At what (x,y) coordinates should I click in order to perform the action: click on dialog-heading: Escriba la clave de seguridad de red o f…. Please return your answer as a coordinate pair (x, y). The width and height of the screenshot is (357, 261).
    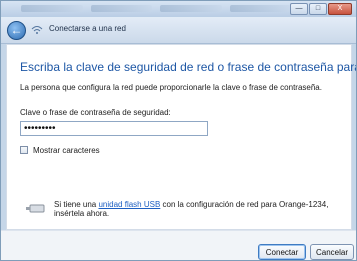
    Looking at the image, I should click on (188, 67).